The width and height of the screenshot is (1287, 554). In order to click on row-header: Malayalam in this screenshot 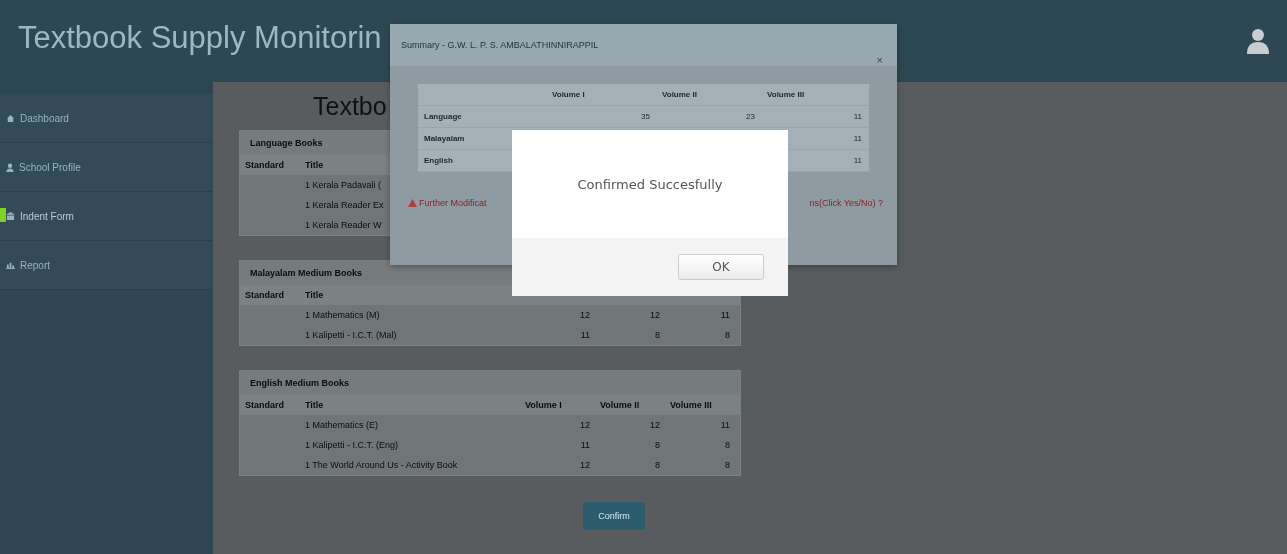, I will do `click(444, 138)`.